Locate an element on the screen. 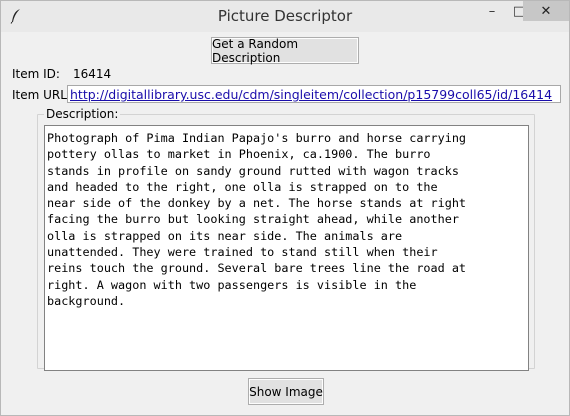  description-legend: Description: is located at coordinates (82, 114).